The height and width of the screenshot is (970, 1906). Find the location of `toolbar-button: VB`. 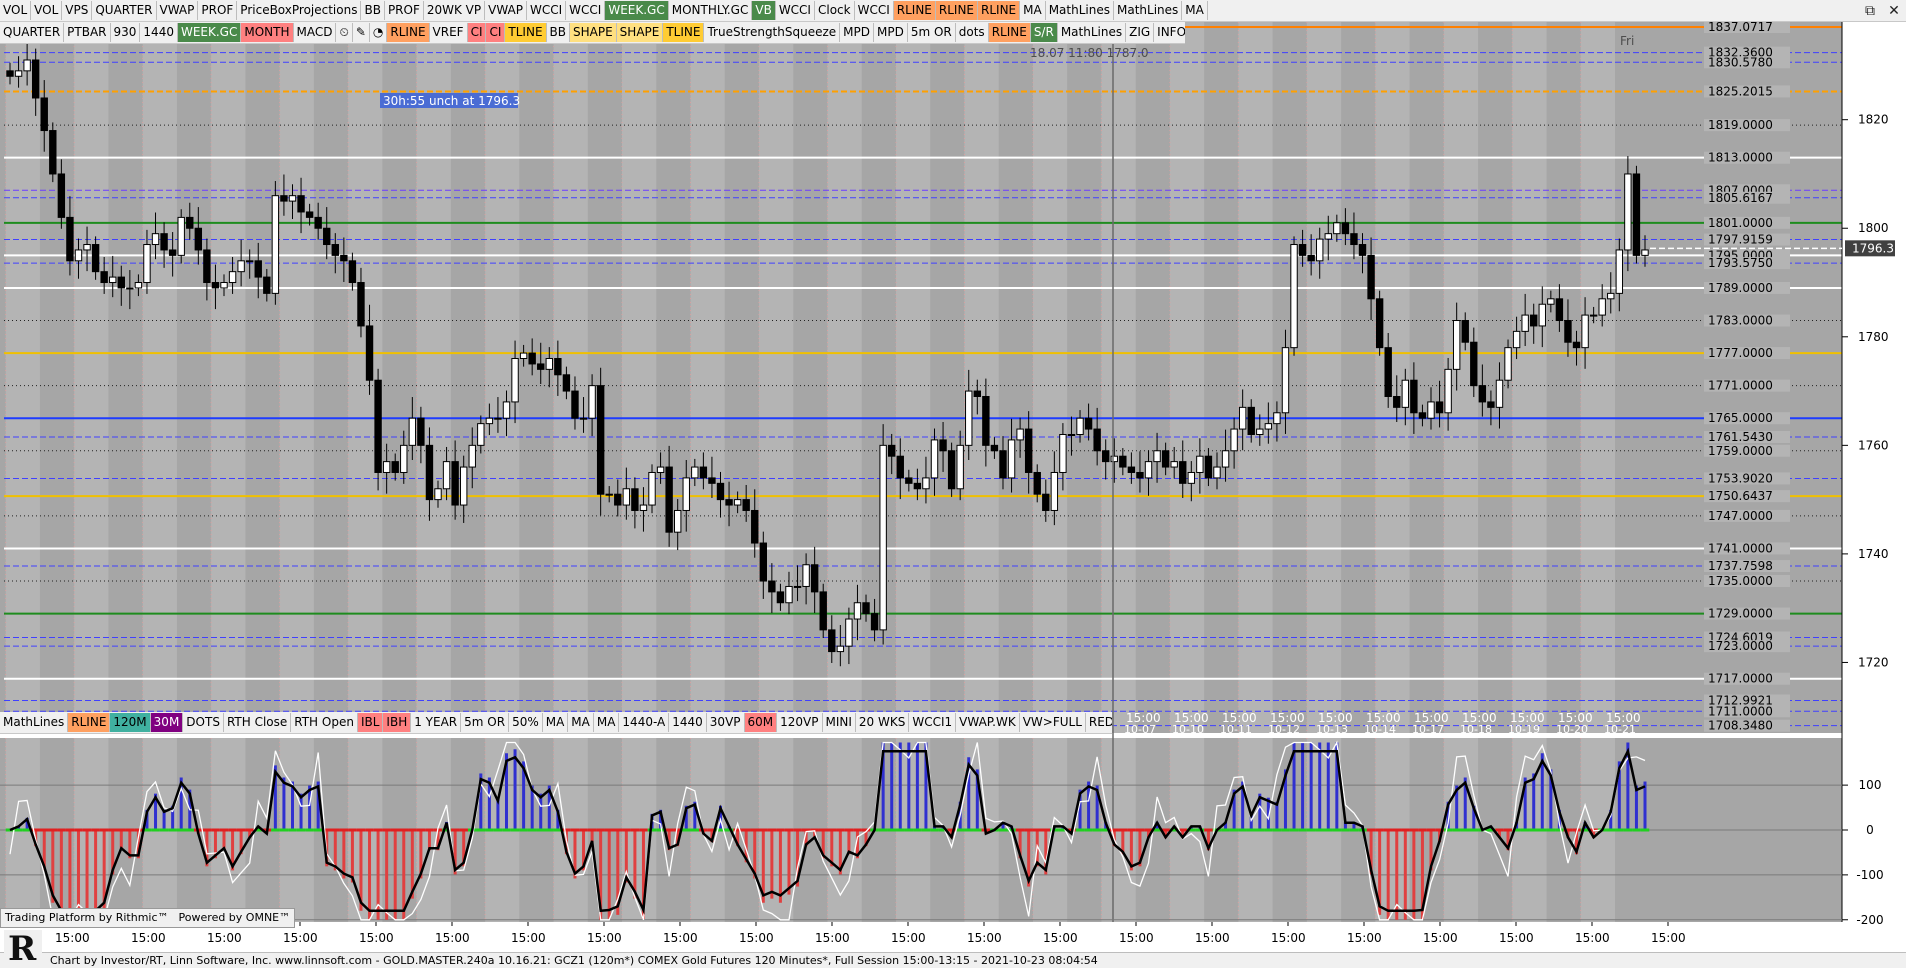

toolbar-button: VB is located at coordinates (764, 10).